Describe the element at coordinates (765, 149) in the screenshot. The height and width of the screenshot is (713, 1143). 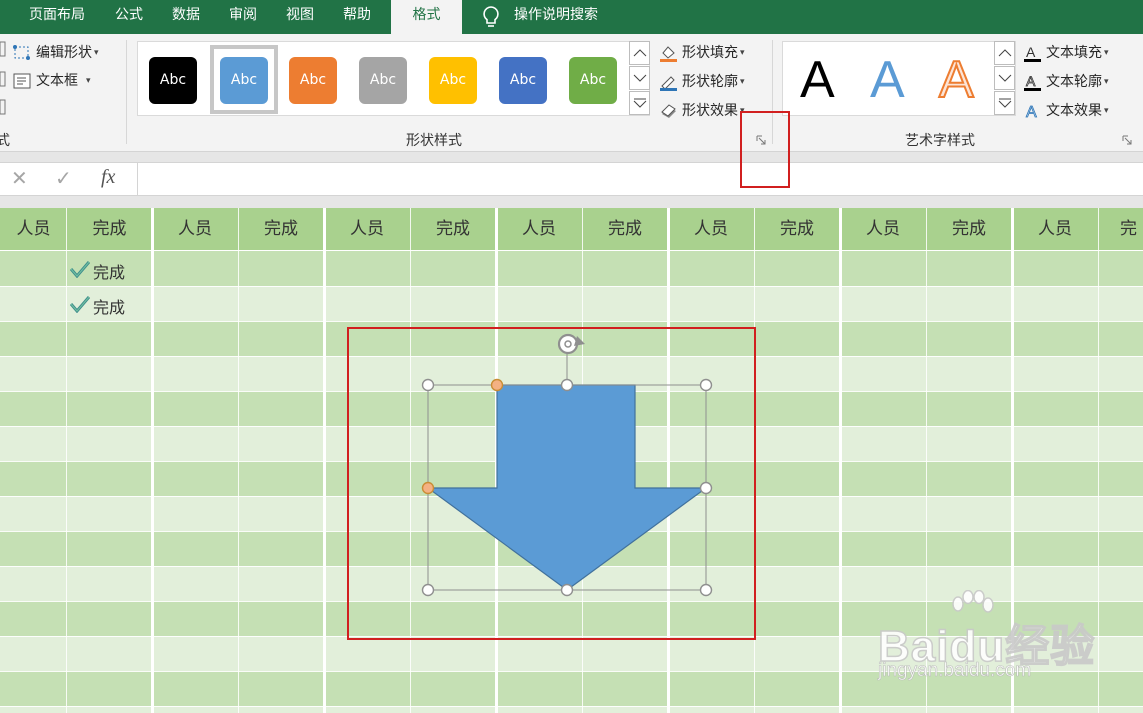
I see `highlight-launcher-annotation` at that location.